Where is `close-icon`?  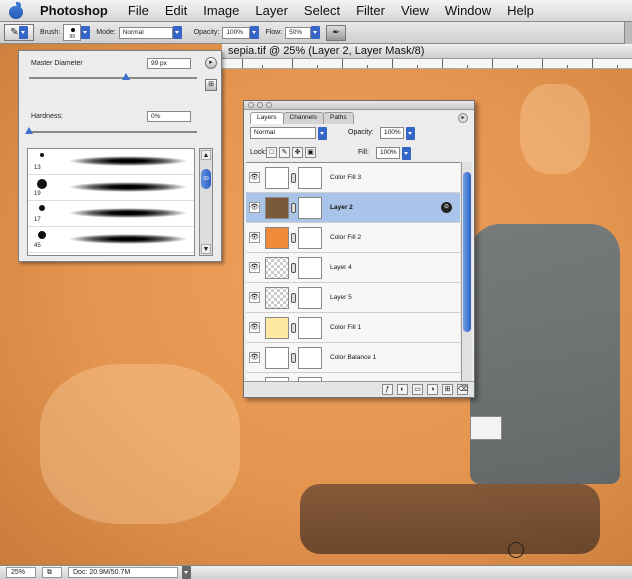 close-icon is located at coordinates (251, 105).